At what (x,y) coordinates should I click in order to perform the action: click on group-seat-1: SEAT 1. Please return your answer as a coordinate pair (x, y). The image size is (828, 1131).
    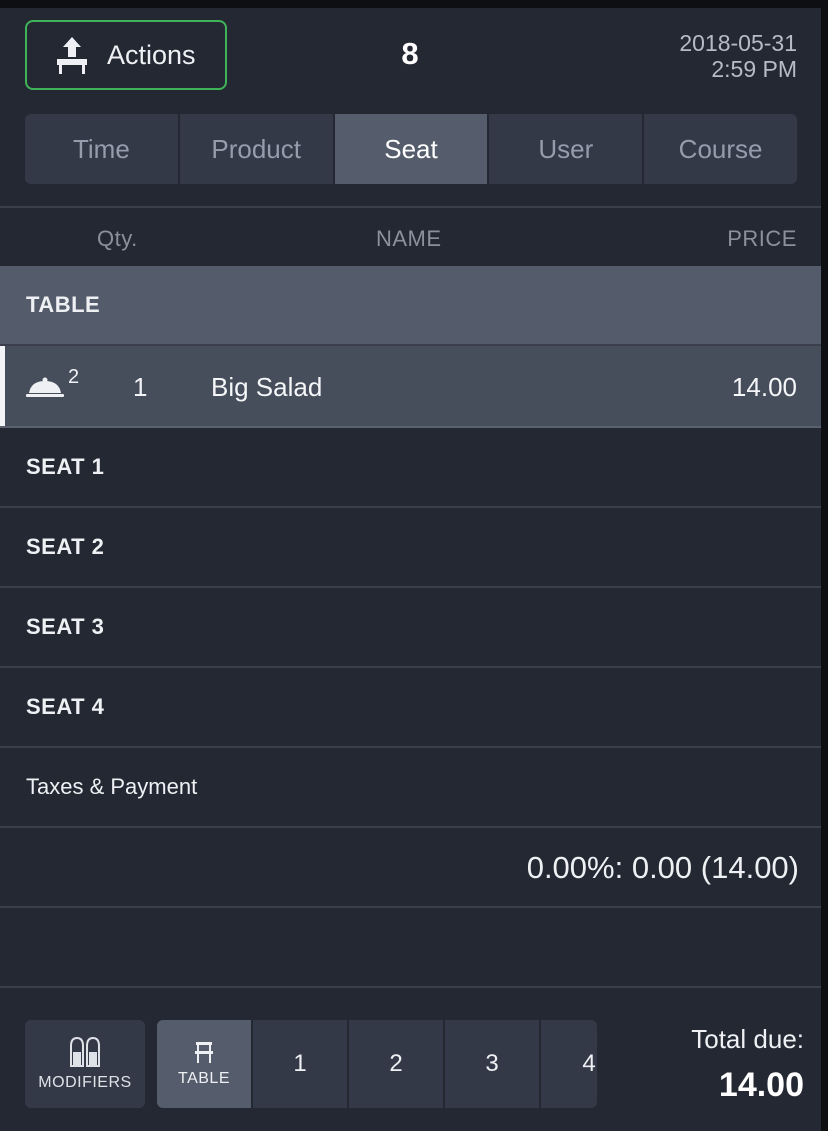
    Looking at the image, I should click on (410, 468).